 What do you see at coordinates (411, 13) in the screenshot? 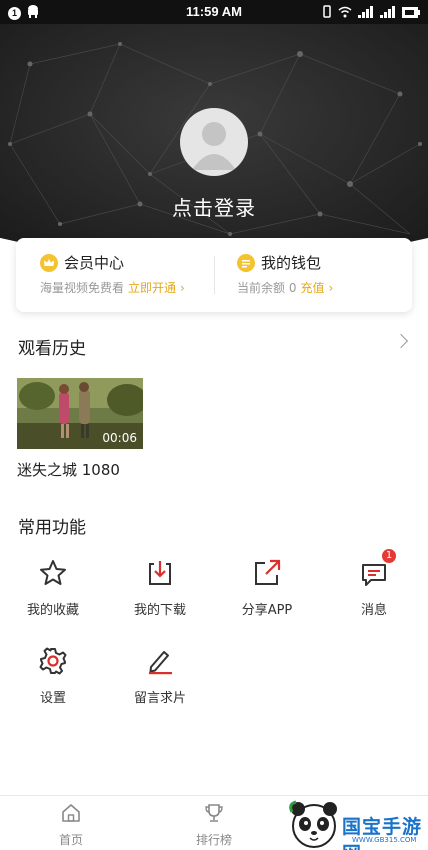
I see `battery-icon` at bounding box center [411, 13].